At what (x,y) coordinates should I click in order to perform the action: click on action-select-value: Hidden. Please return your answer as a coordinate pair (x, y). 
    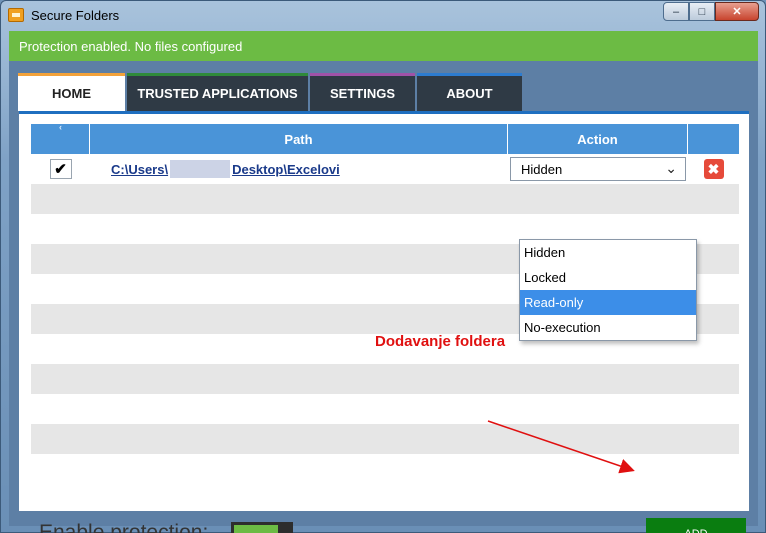
    Looking at the image, I should click on (542, 169).